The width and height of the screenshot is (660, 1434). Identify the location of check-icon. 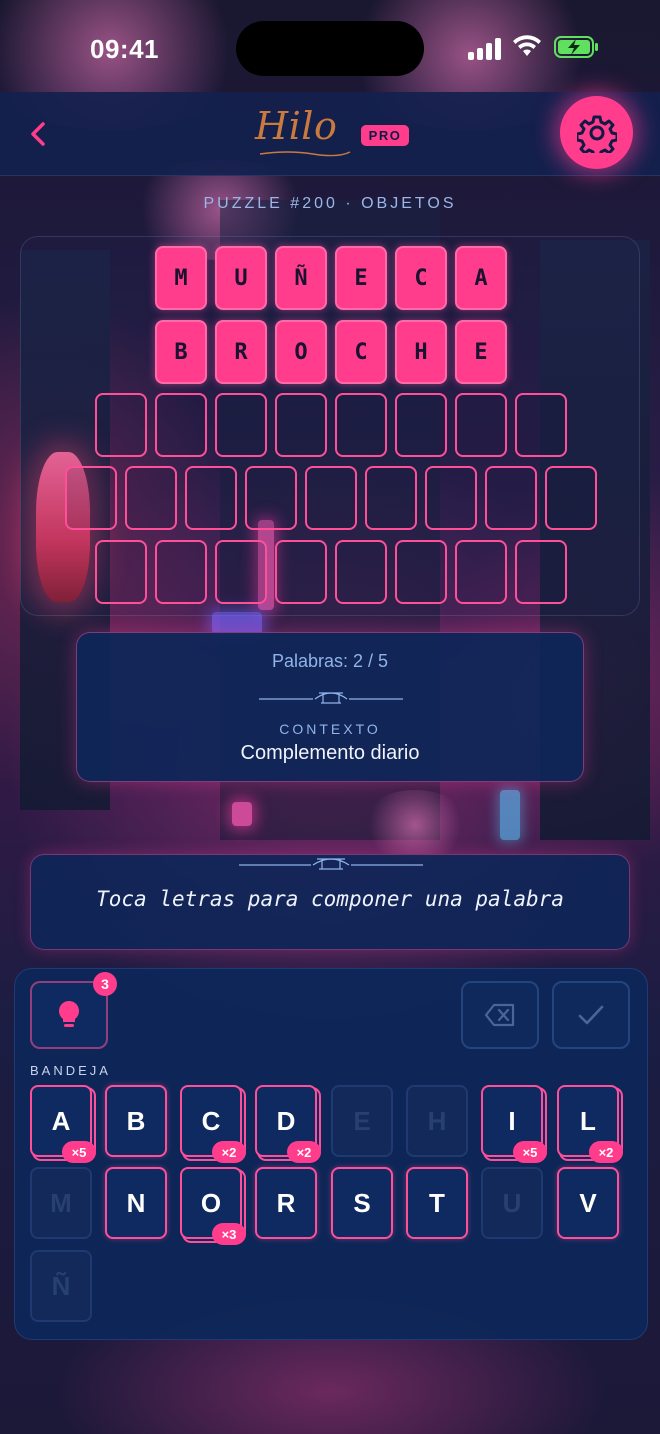
(591, 1015).